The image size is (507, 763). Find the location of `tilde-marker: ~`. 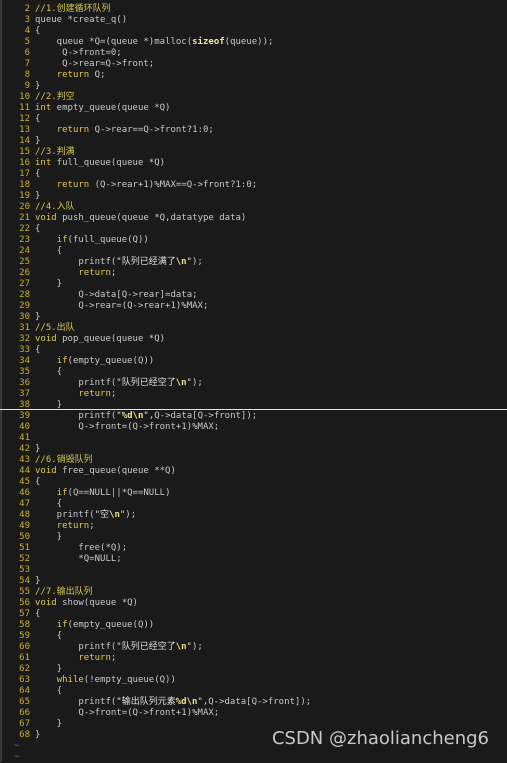

tilde-marker: ~ is located at coordinates (17, 757).